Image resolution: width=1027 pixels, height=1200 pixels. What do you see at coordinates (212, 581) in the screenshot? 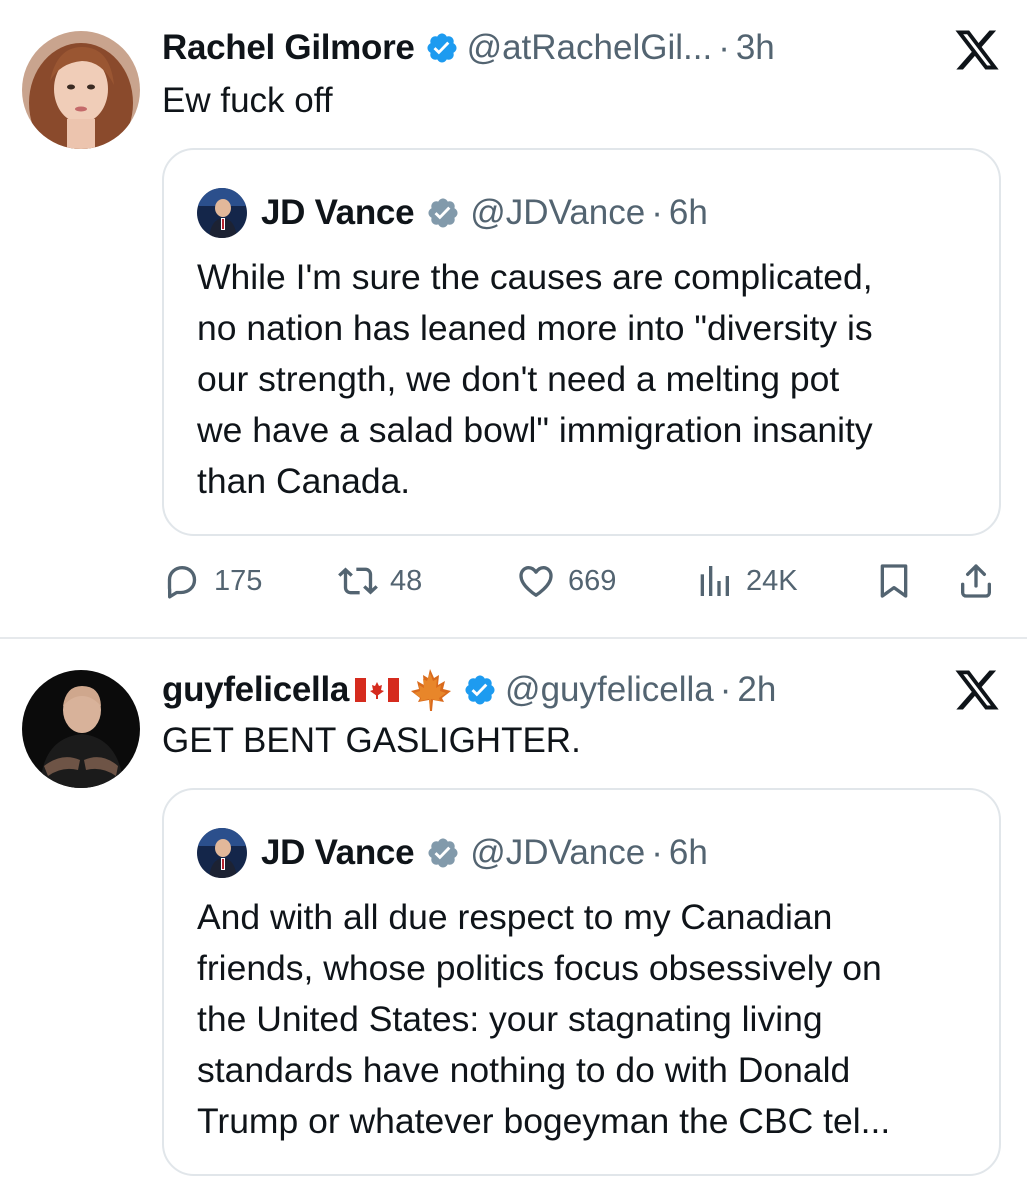
I see `reply-button: 175` at bounding box center [212, 581].